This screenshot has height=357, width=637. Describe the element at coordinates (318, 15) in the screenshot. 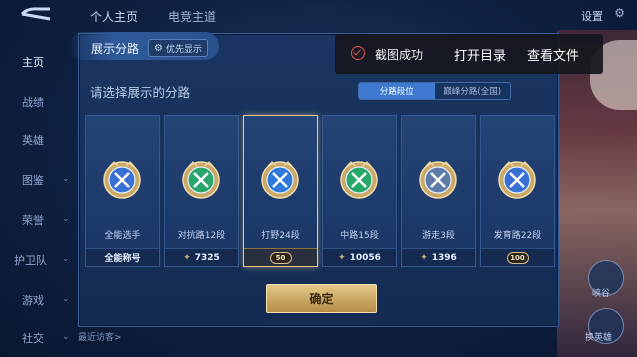

I see `top-bar: 个人主页 电竞主道 设置 ⚙` at that location.